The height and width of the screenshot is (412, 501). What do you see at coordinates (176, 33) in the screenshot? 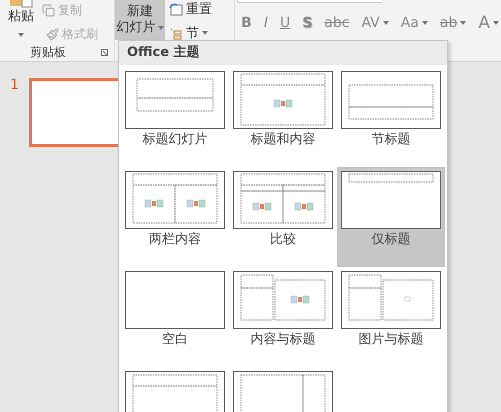
I see `section-icon` at bounding box center [176, 33].